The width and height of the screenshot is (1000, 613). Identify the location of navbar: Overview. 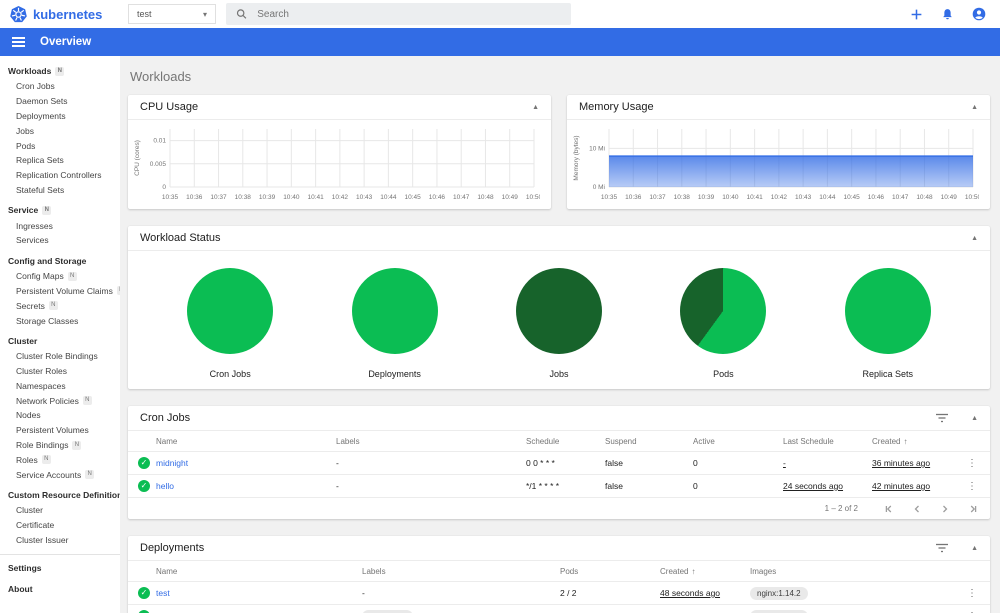
(500, 42).